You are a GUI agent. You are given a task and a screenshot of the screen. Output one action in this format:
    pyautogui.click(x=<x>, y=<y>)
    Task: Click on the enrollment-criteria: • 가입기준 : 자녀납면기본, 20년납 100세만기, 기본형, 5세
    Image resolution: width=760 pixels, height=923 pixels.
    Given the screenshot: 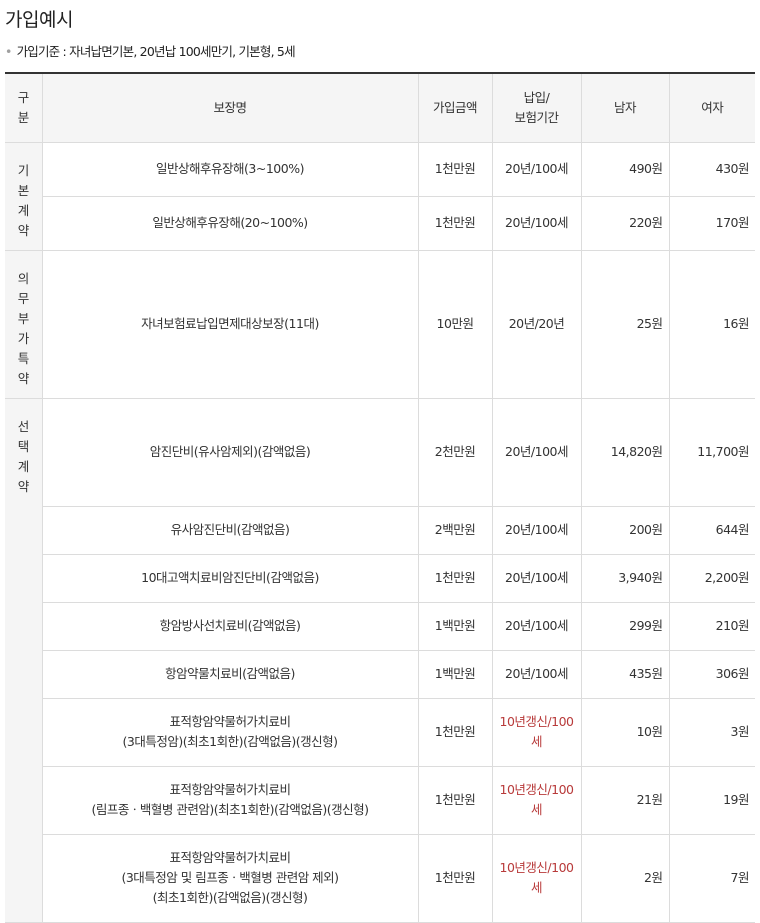 What is the action you would take?
    pyautogui.click(x=150, y=50)
    